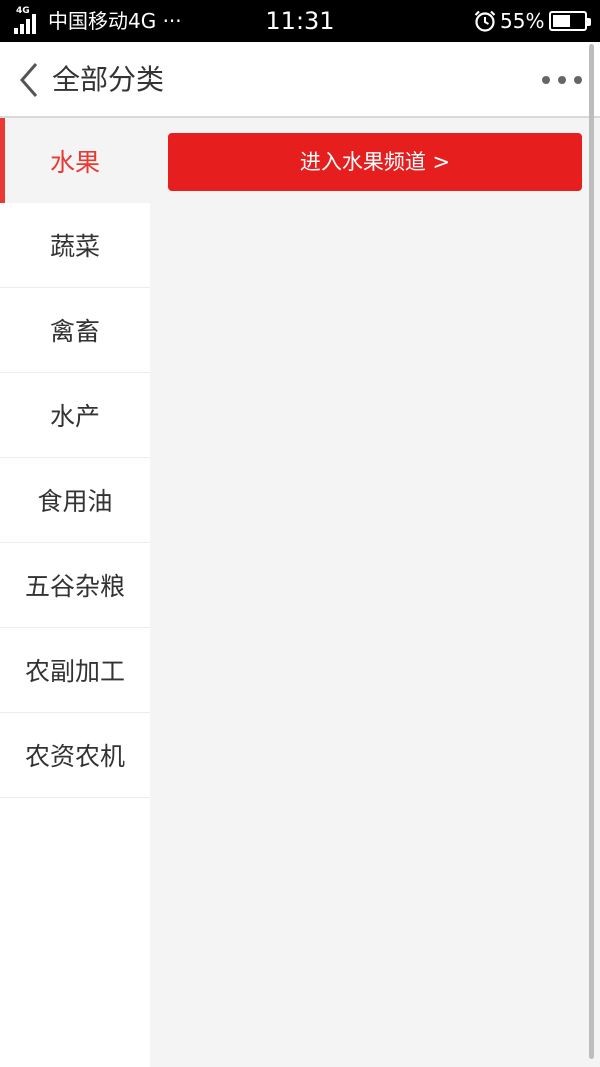  I want to click on category-item: 农资农机, so click(75, 755).